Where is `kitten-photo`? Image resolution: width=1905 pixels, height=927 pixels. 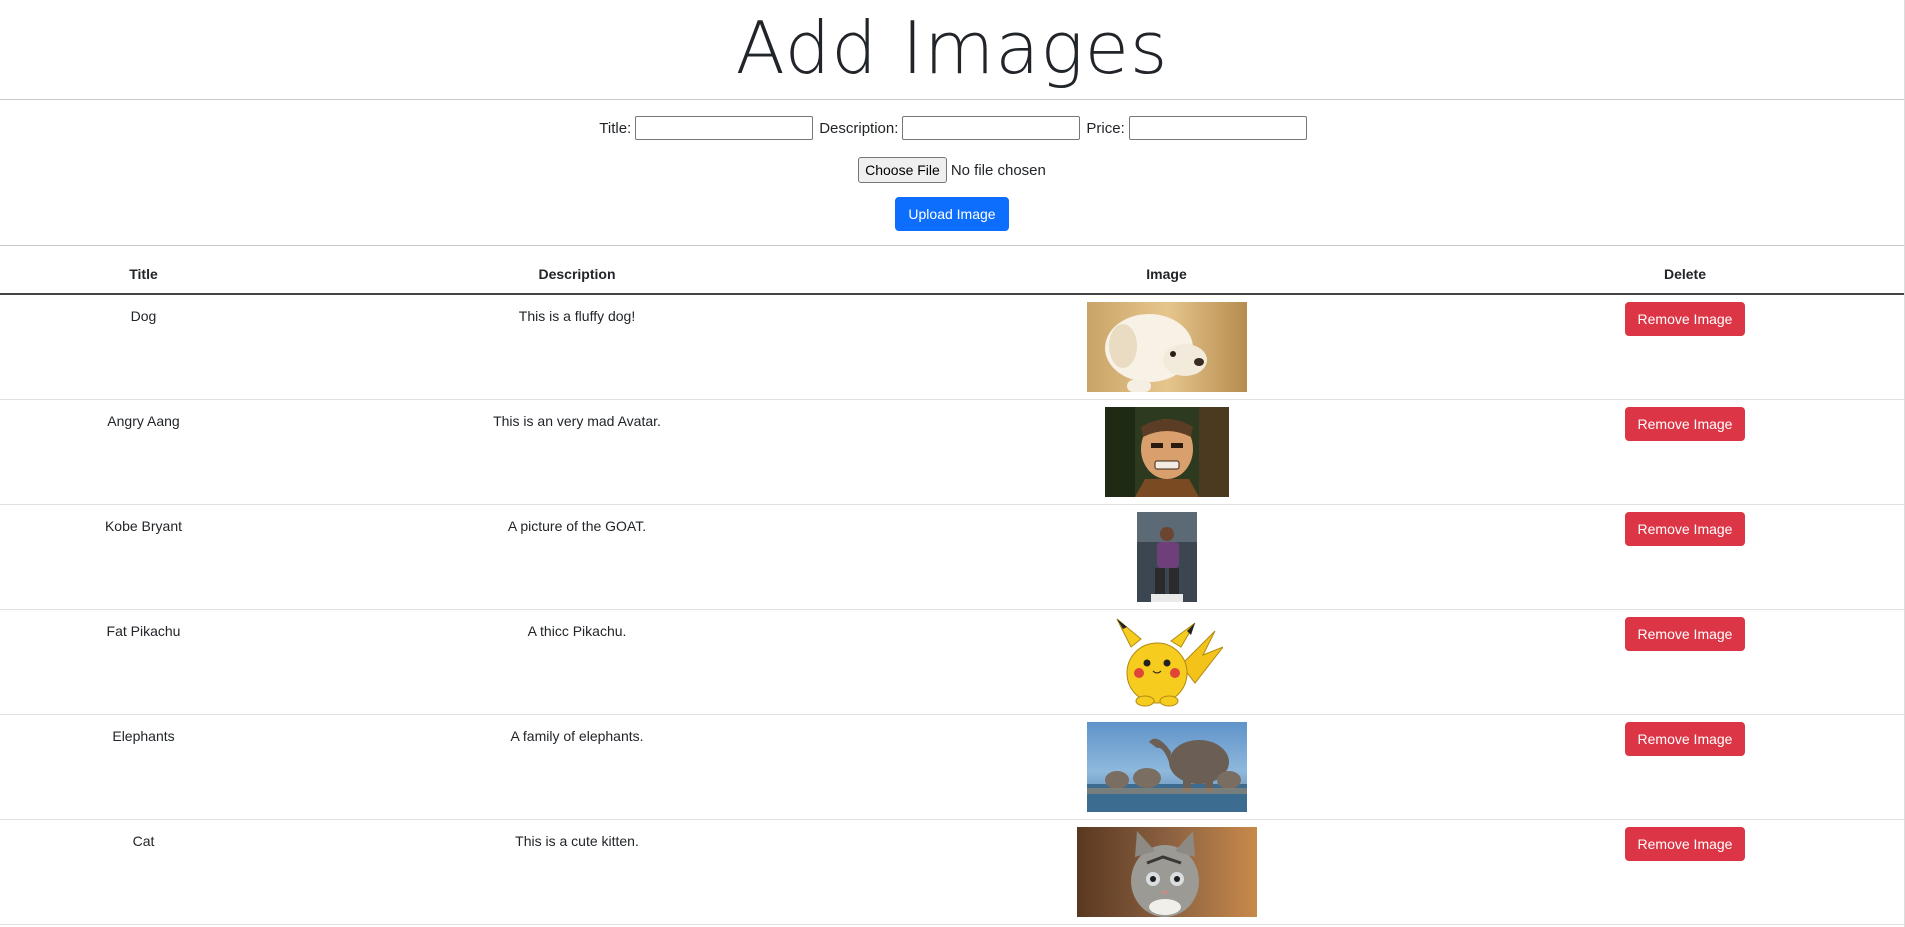 kitten-photo is located at coordinates (1166, 871).